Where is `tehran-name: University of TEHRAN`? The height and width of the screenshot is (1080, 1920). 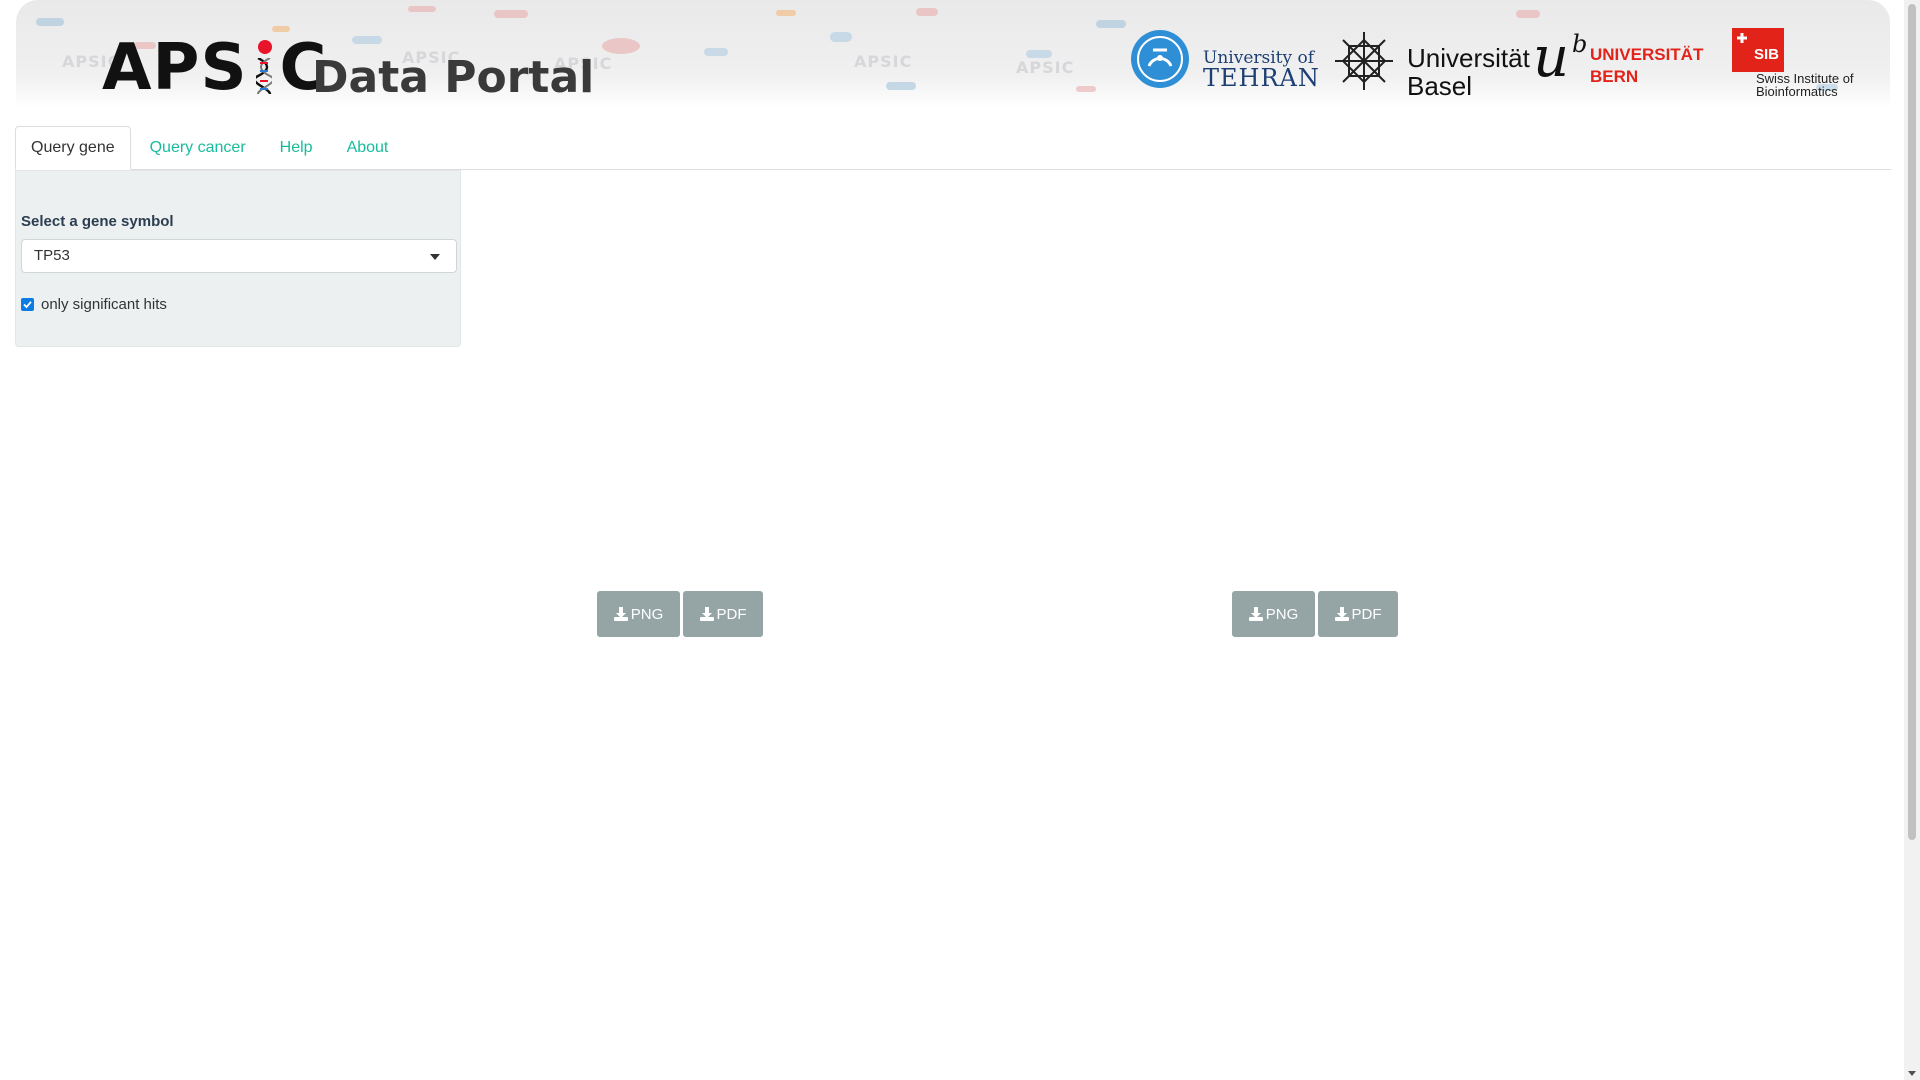 tehran-name: University of TEHRAN is located at coordinates (1261, 70).